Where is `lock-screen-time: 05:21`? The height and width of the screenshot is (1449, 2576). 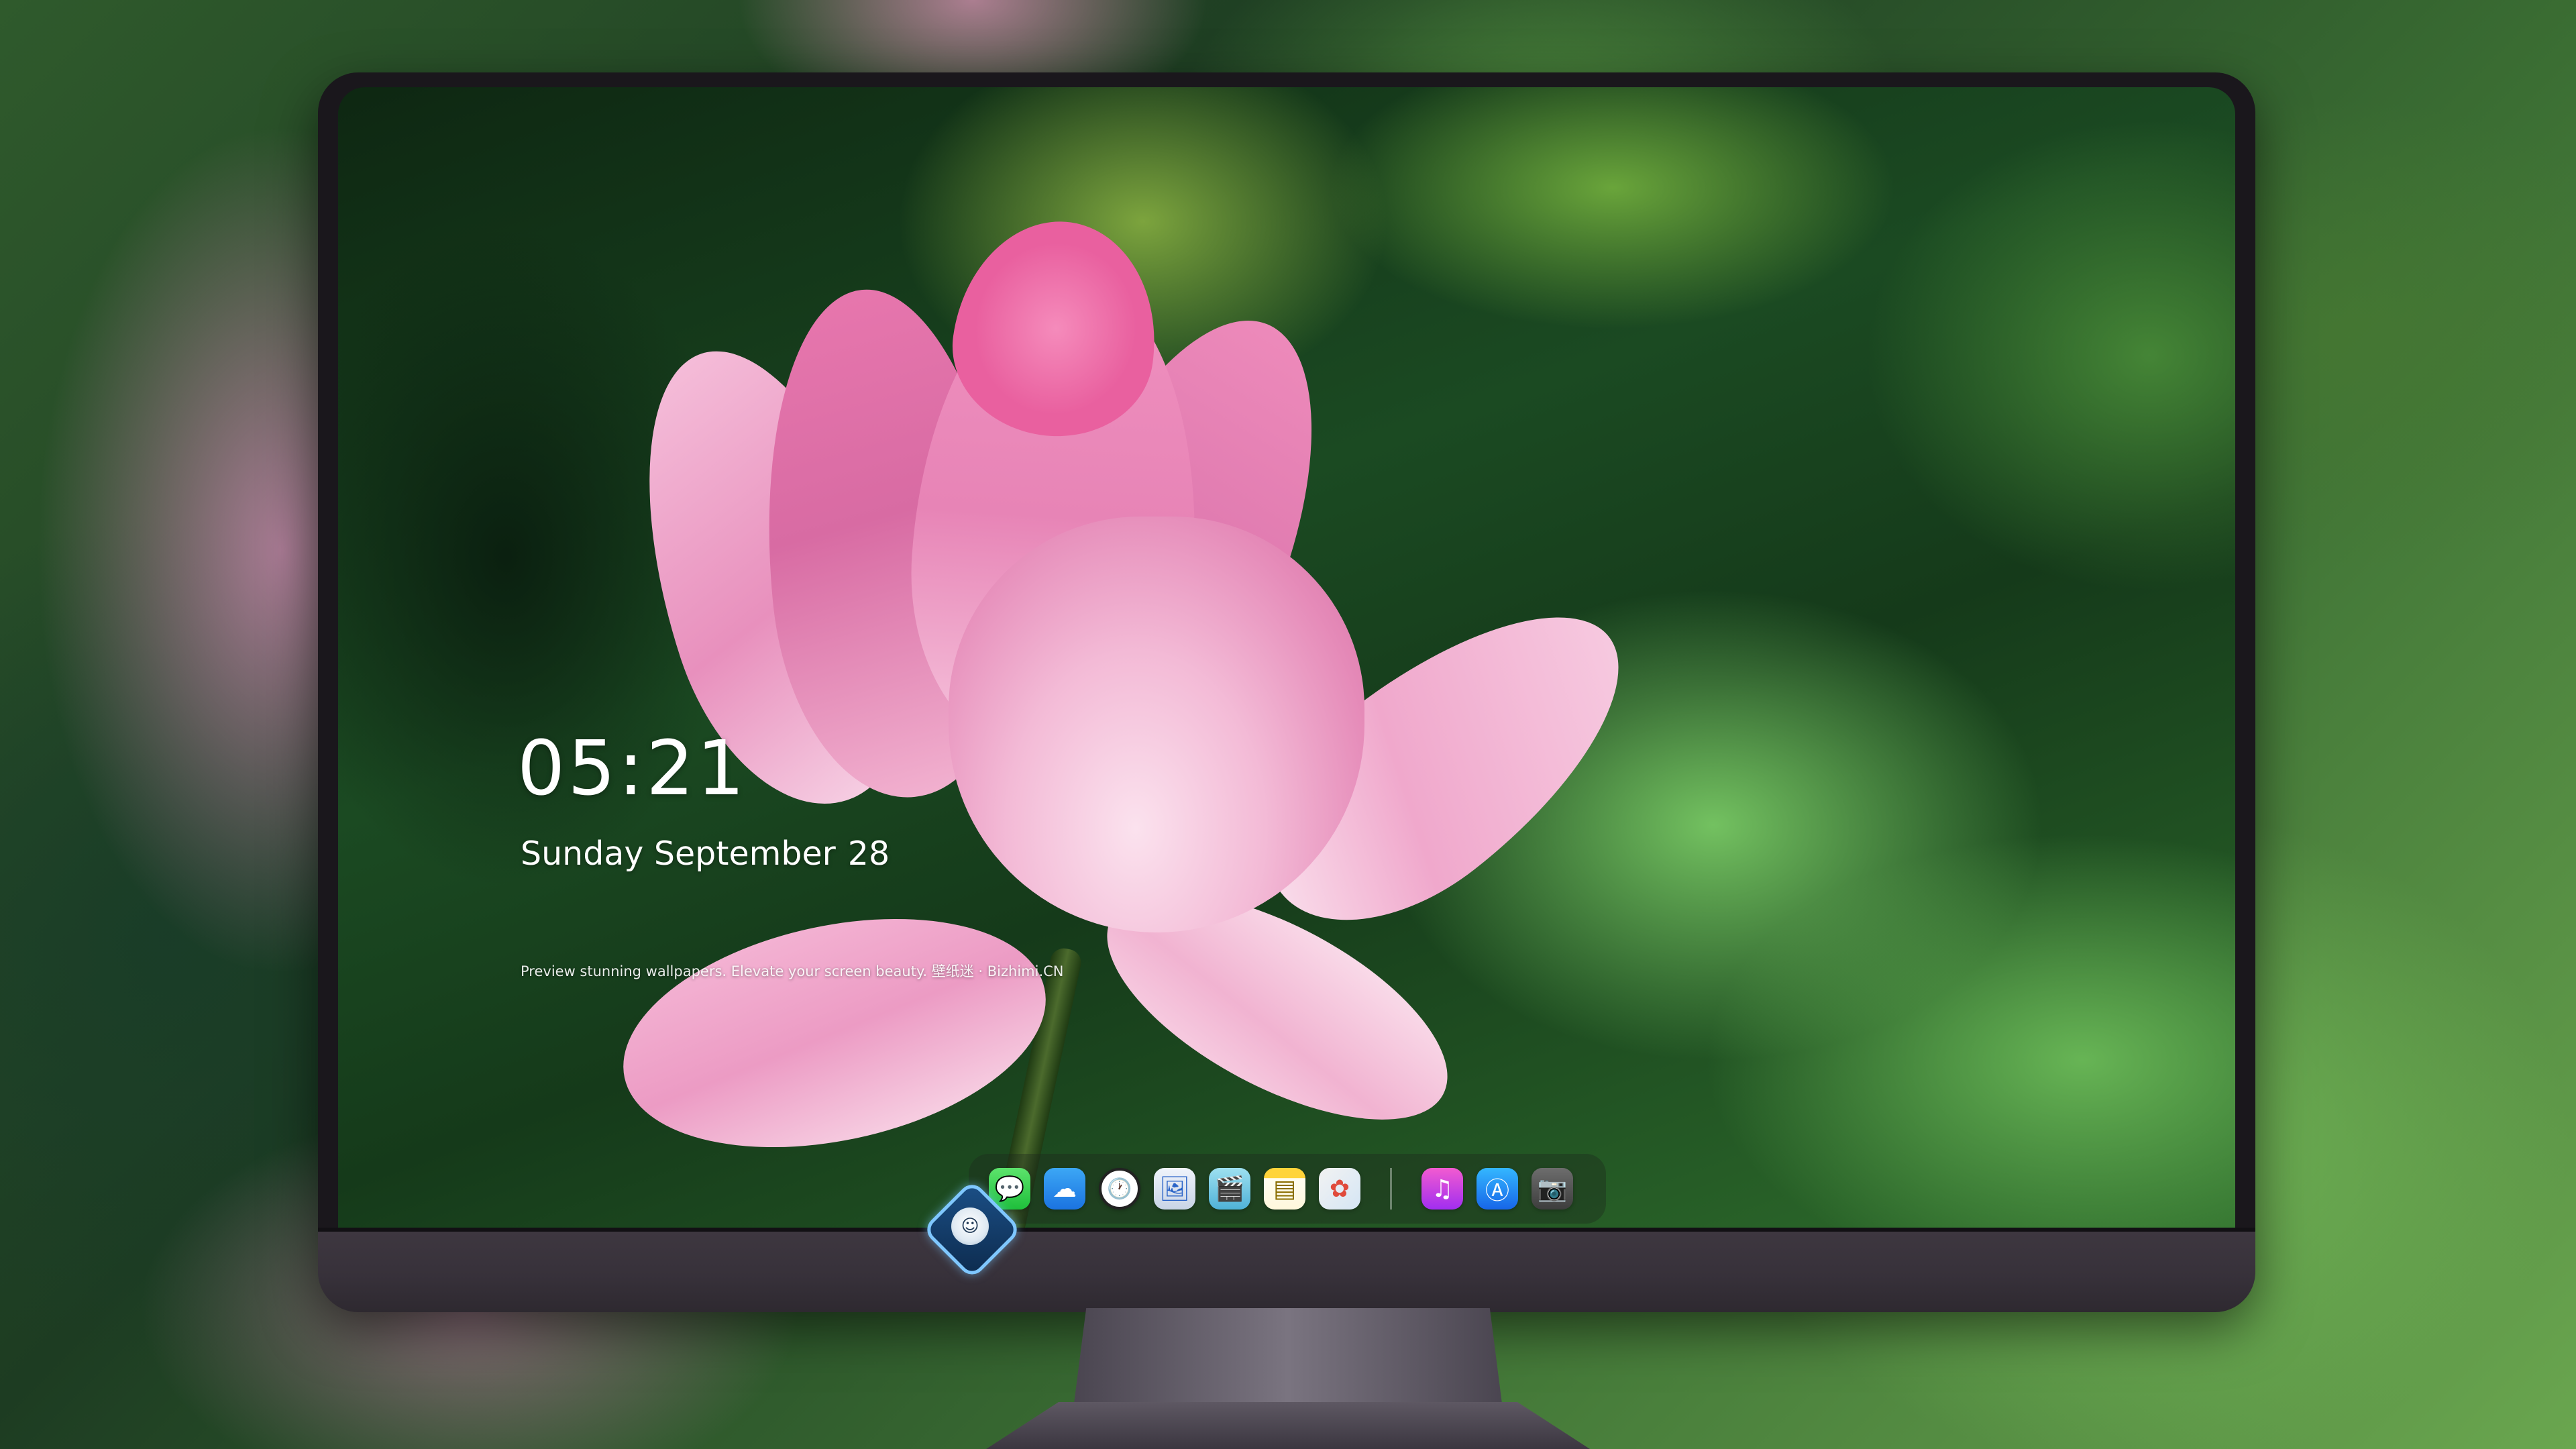 lock-screen-time: 05:21 is located at coordinates (632, 768).